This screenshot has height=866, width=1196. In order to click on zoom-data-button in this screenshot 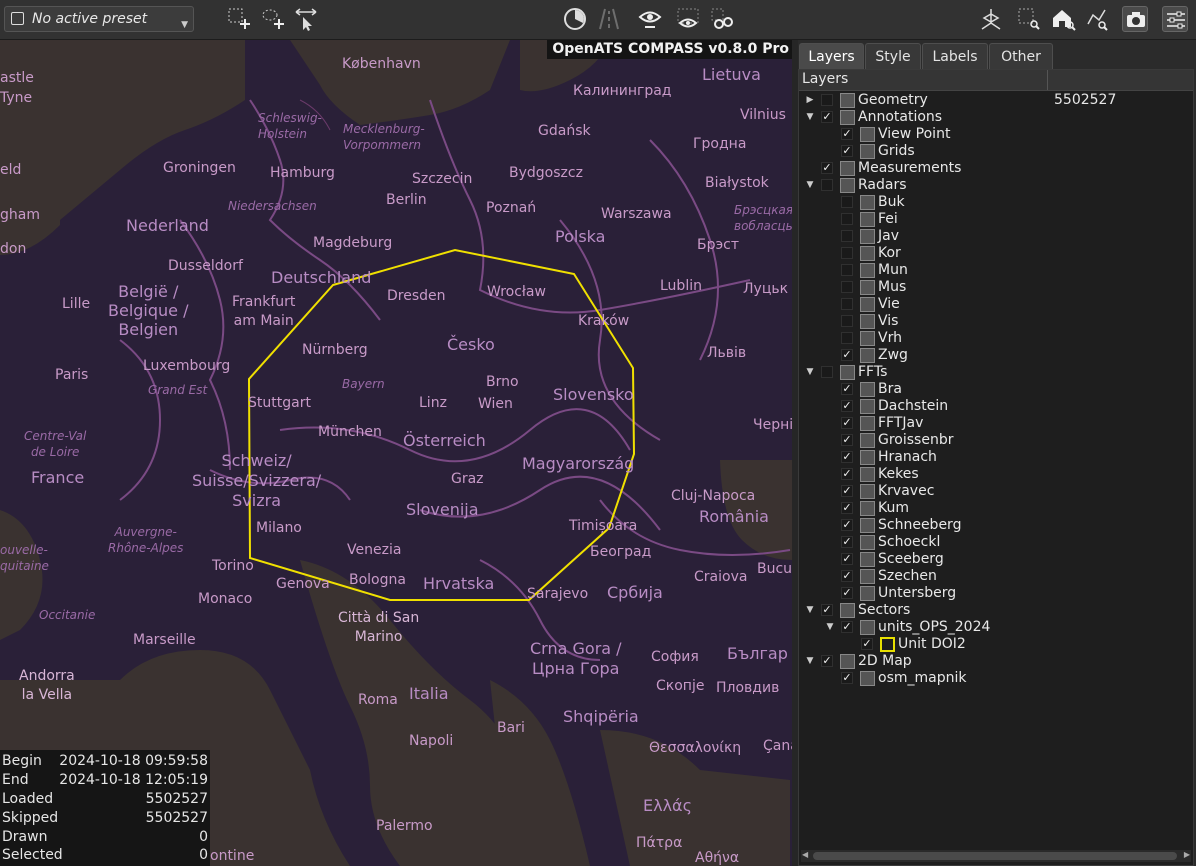, I will do `click(1097, 19)`.